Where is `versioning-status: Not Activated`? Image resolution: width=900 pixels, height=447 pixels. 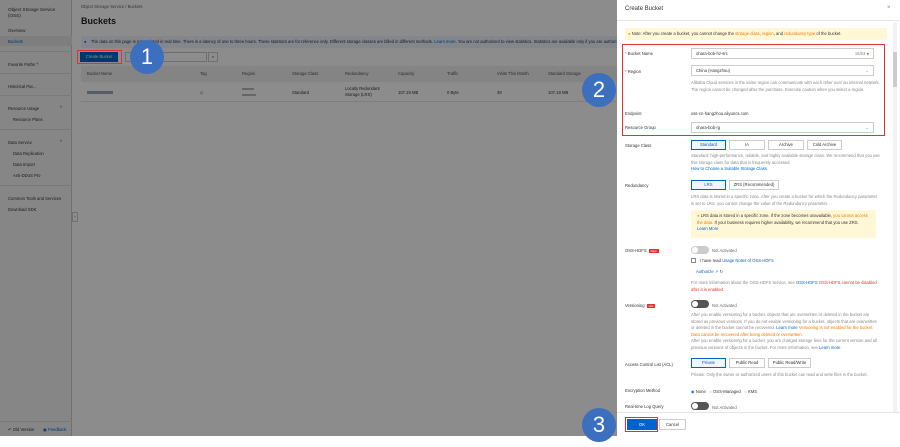 versioning-status: Not Activated is located at coordinates (724, 305).